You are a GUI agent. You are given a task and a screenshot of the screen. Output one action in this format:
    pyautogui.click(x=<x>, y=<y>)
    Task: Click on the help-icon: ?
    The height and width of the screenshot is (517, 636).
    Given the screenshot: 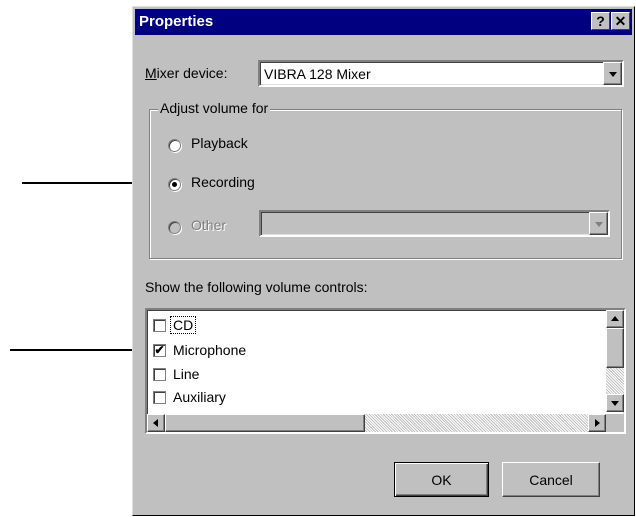 What is the action you would take?
    pyautogui.click(x=600, y=21)
    